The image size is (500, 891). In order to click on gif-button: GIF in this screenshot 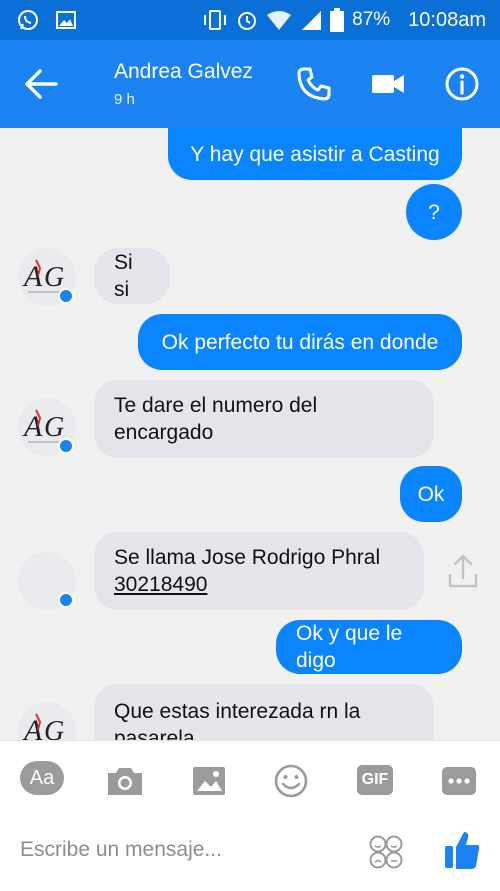, I will do `click(375, 780)`.